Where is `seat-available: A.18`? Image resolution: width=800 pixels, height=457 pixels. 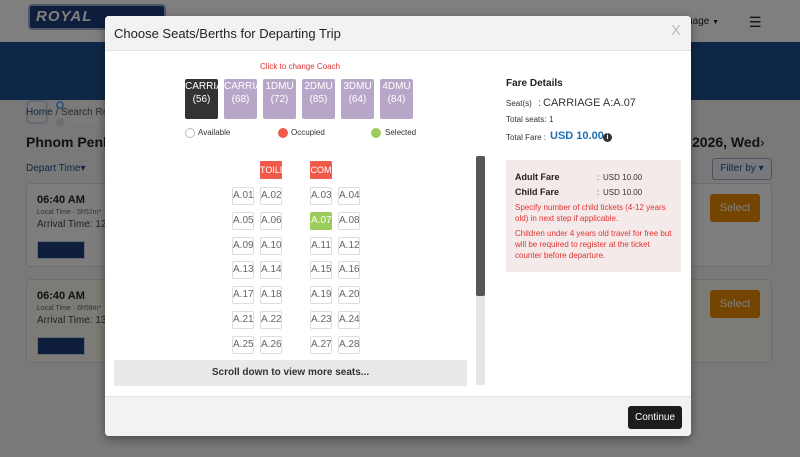 seat-available: A.18 is located at coordinates (271, 295).